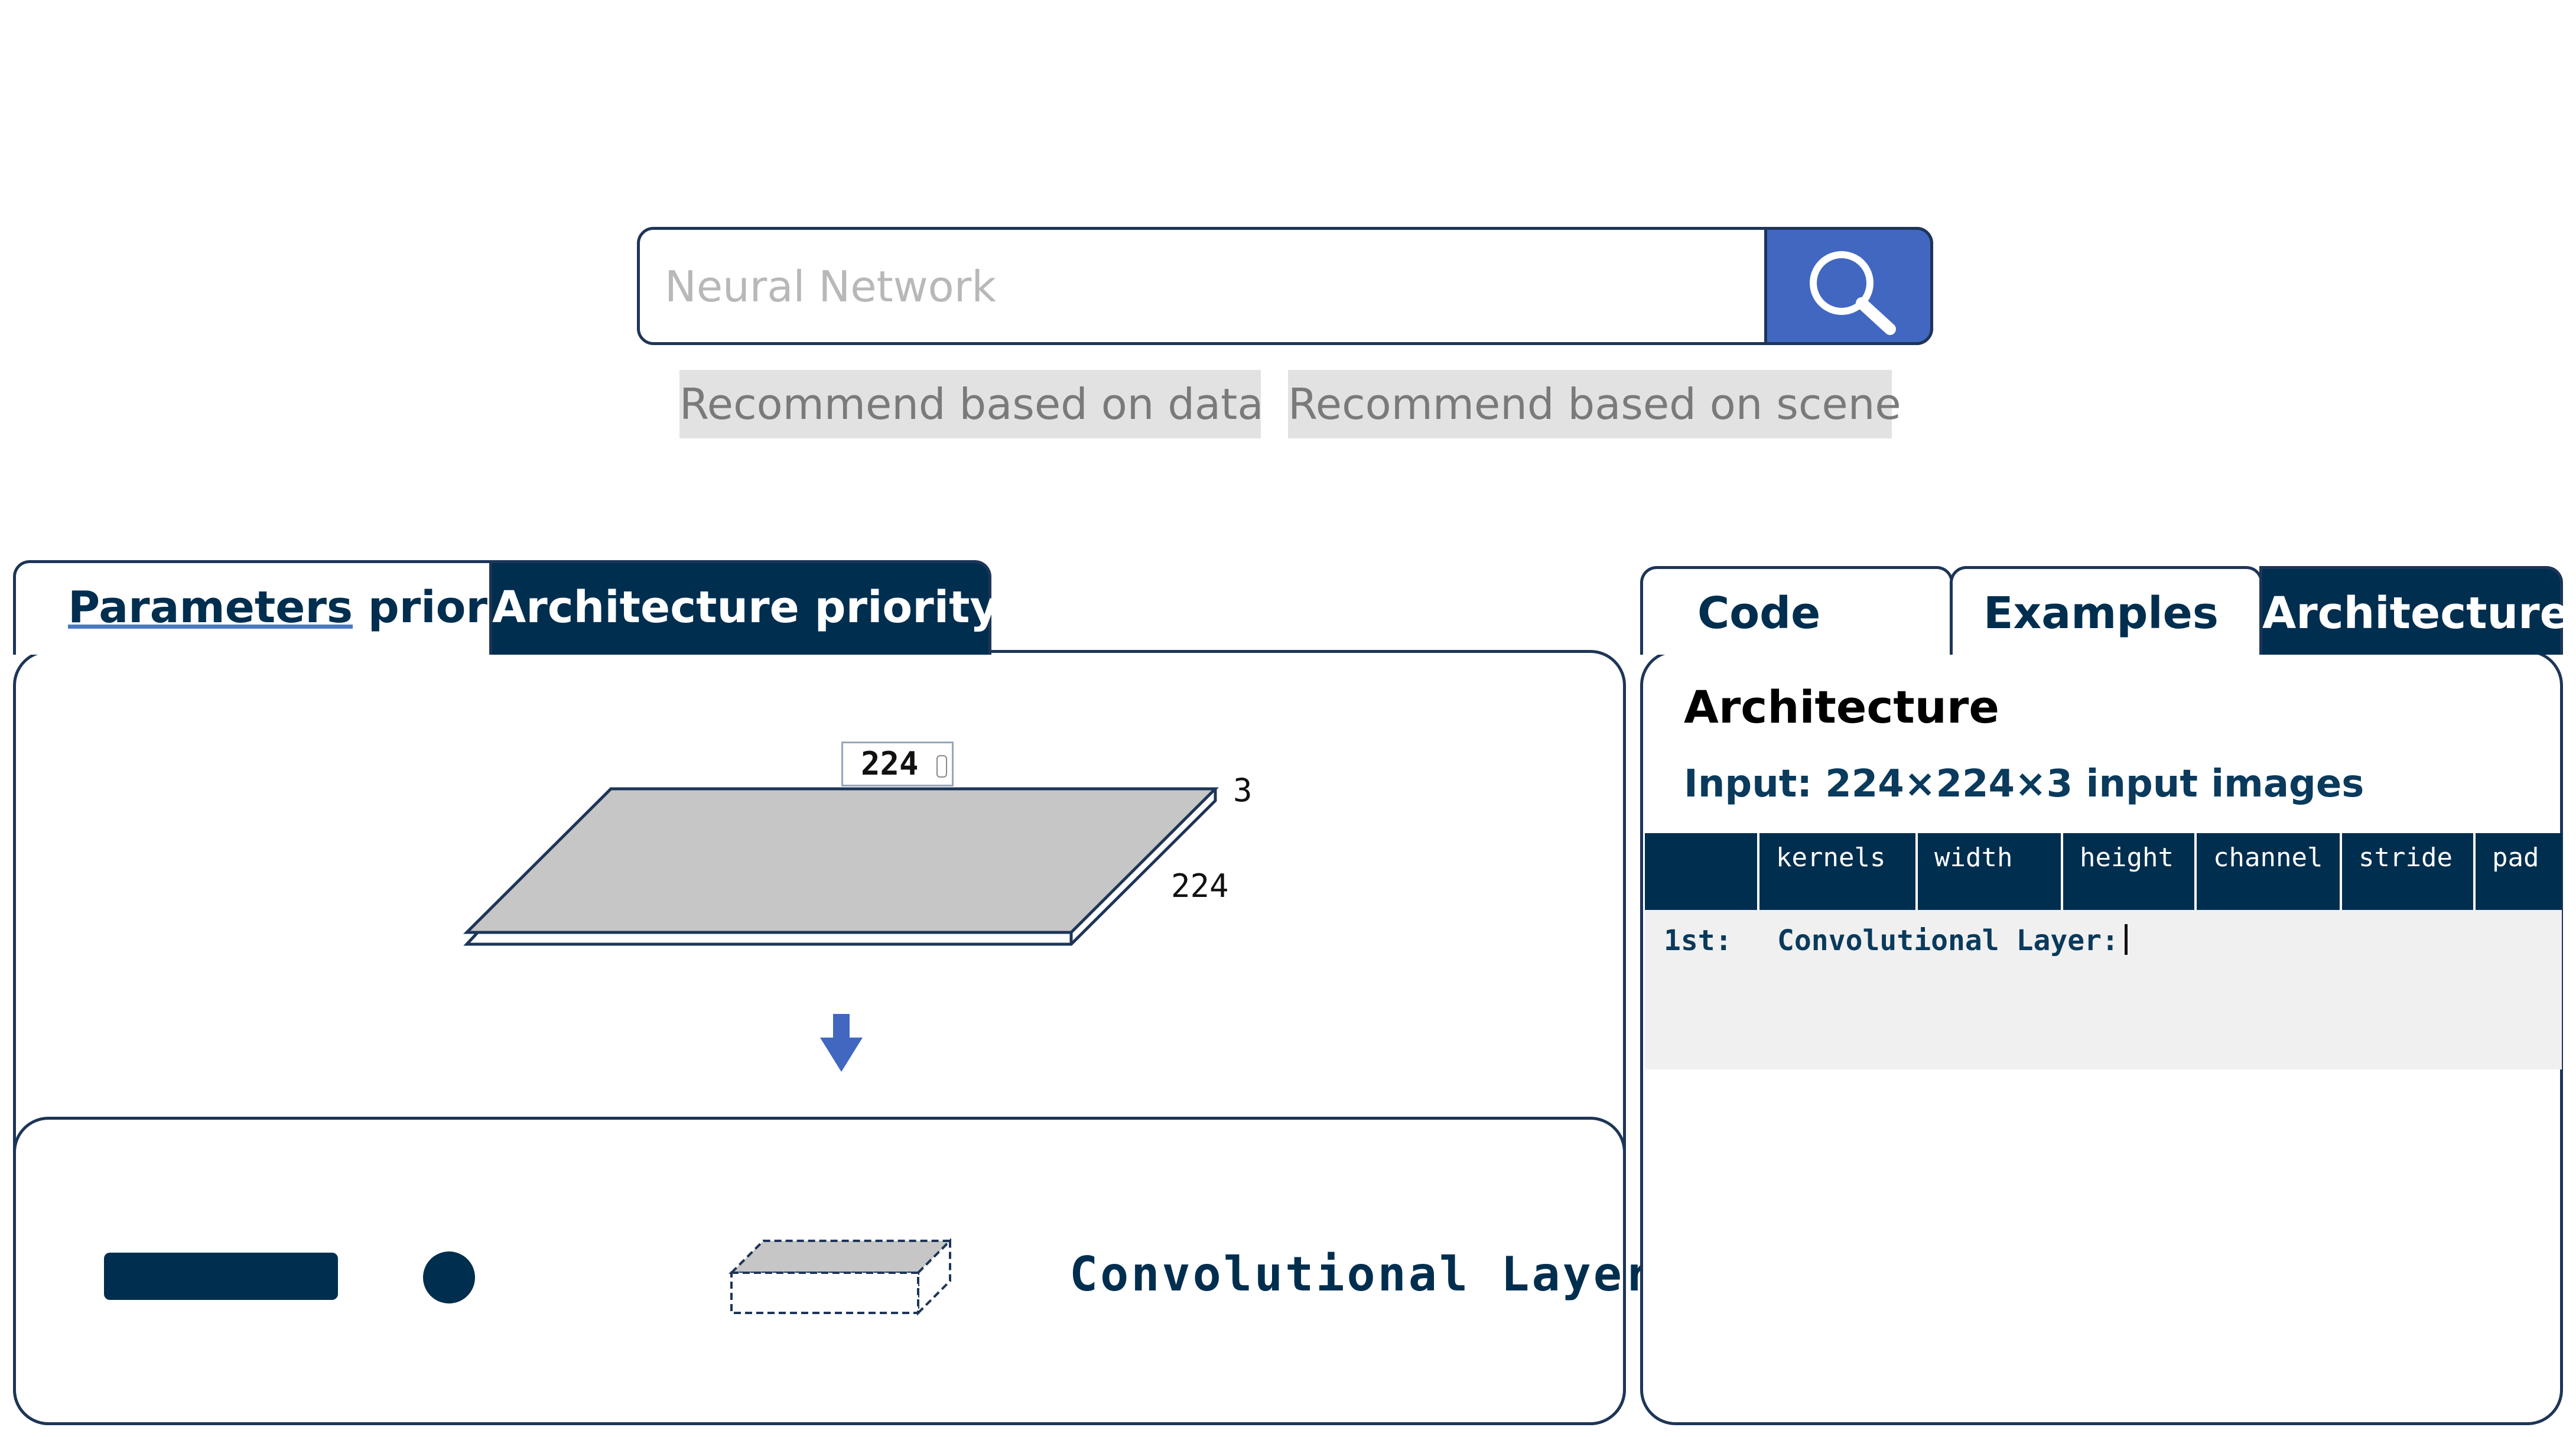  Describe the element at coordinates (1841, 707) in the screenshot. I see `architecture-title: Architecture` at that location.